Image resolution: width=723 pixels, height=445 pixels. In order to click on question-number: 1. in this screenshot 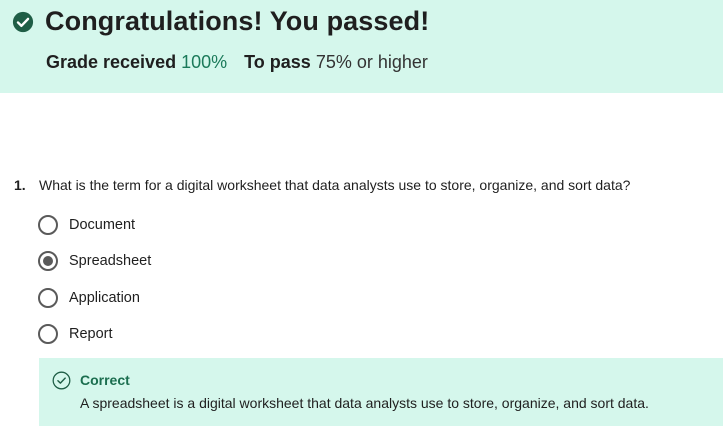, I will do `click(20, 185)`.